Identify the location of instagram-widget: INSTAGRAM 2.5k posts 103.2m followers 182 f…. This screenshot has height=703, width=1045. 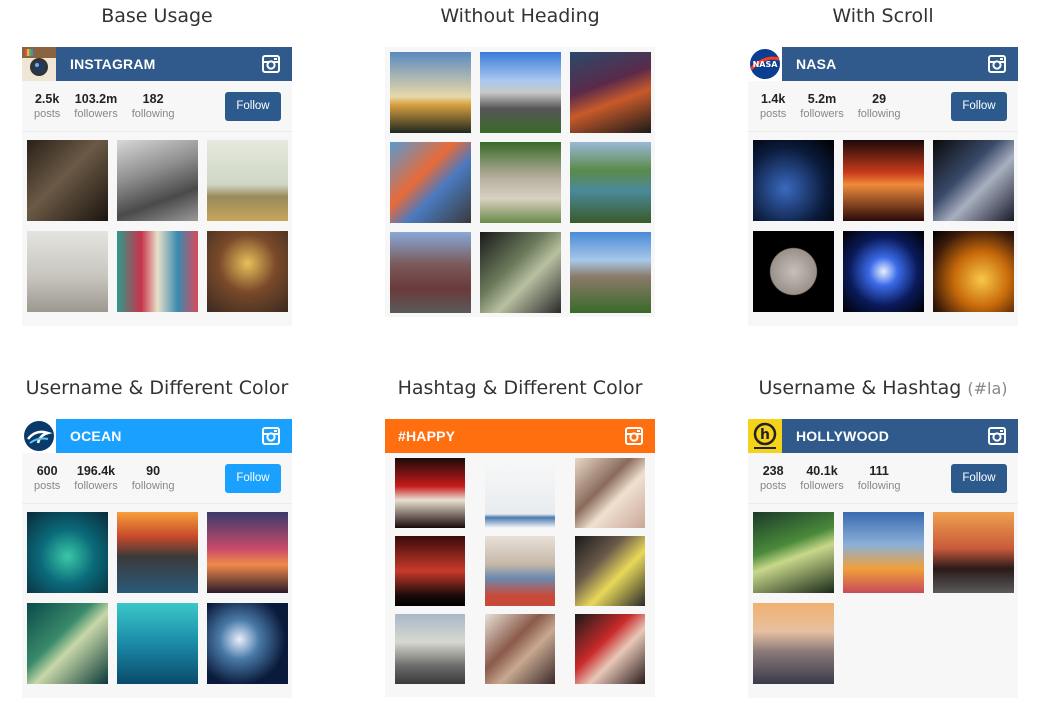
(157, 186).